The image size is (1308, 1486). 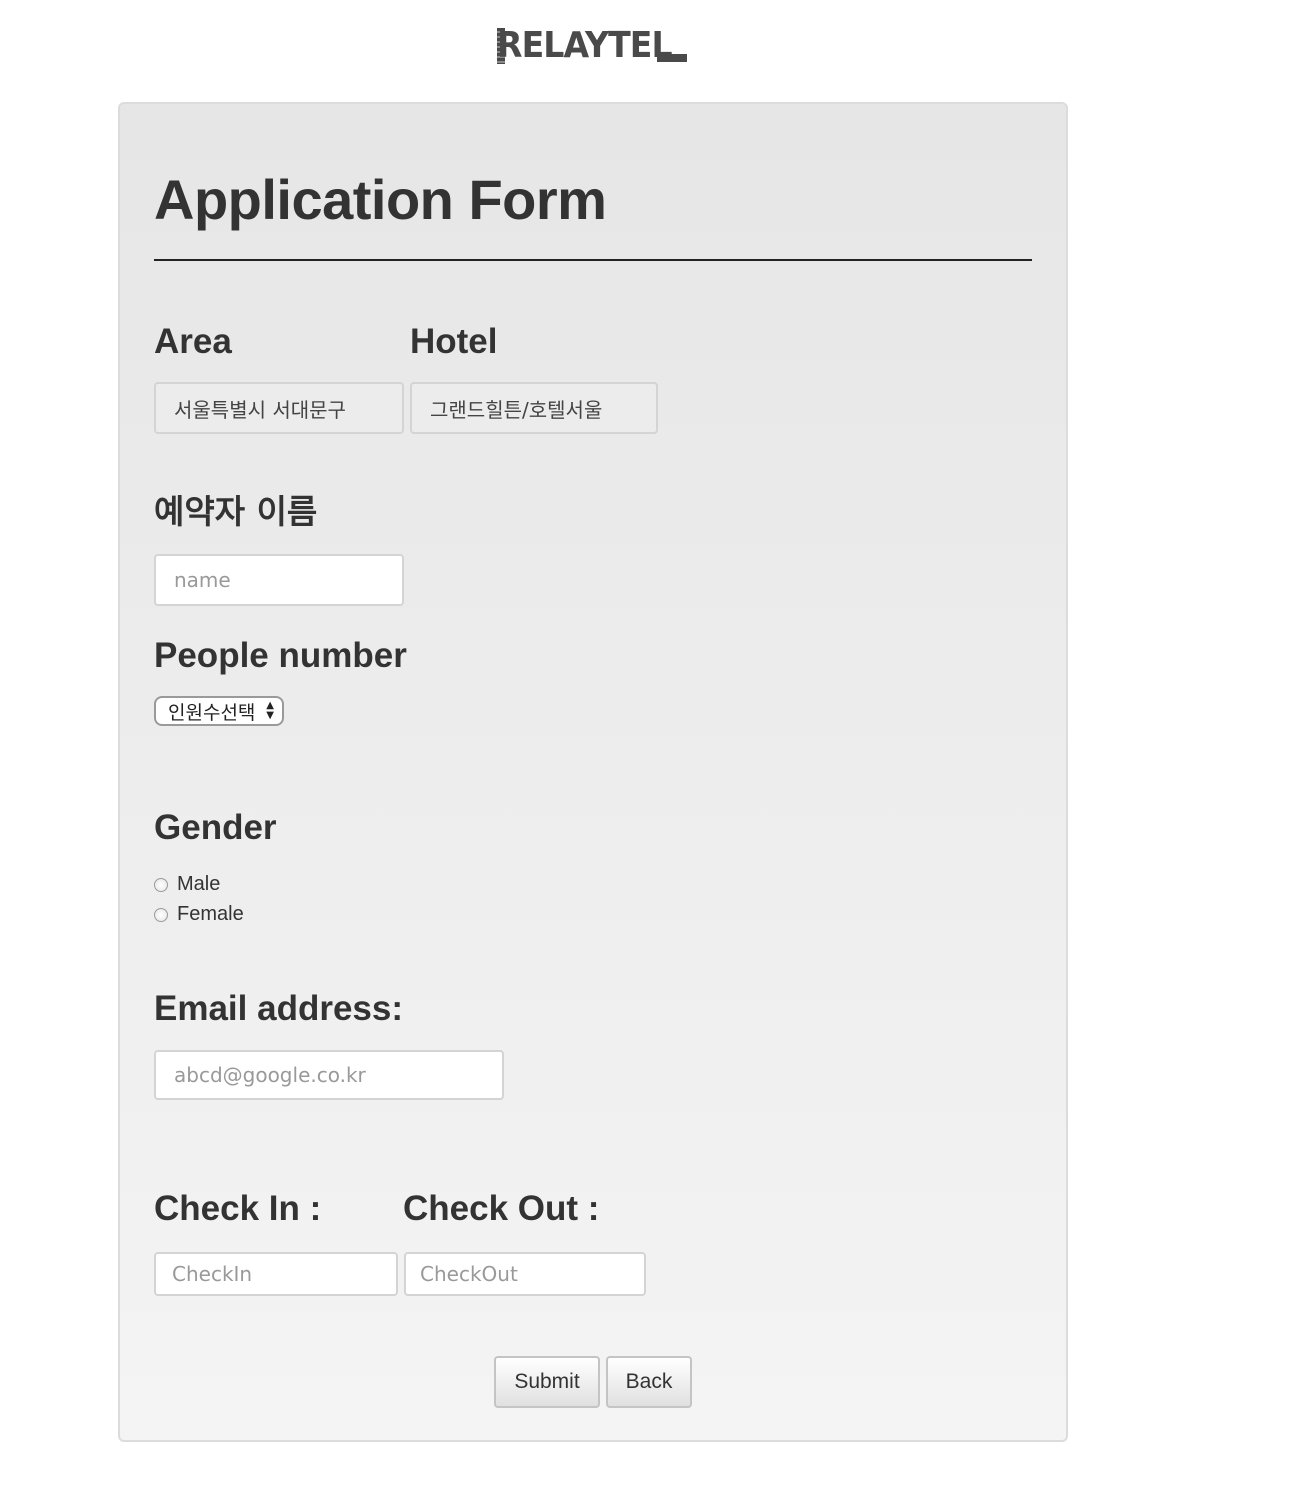 What do you see at coordinates (454, 341) in the screenshot?
I see `hotel-label: Hotel` at bounding box center [454, 341].